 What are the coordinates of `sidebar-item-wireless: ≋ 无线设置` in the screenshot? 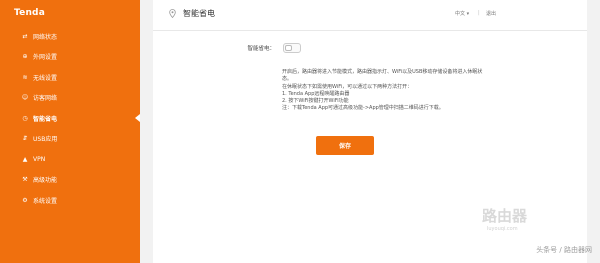 It's located at (70, 77).